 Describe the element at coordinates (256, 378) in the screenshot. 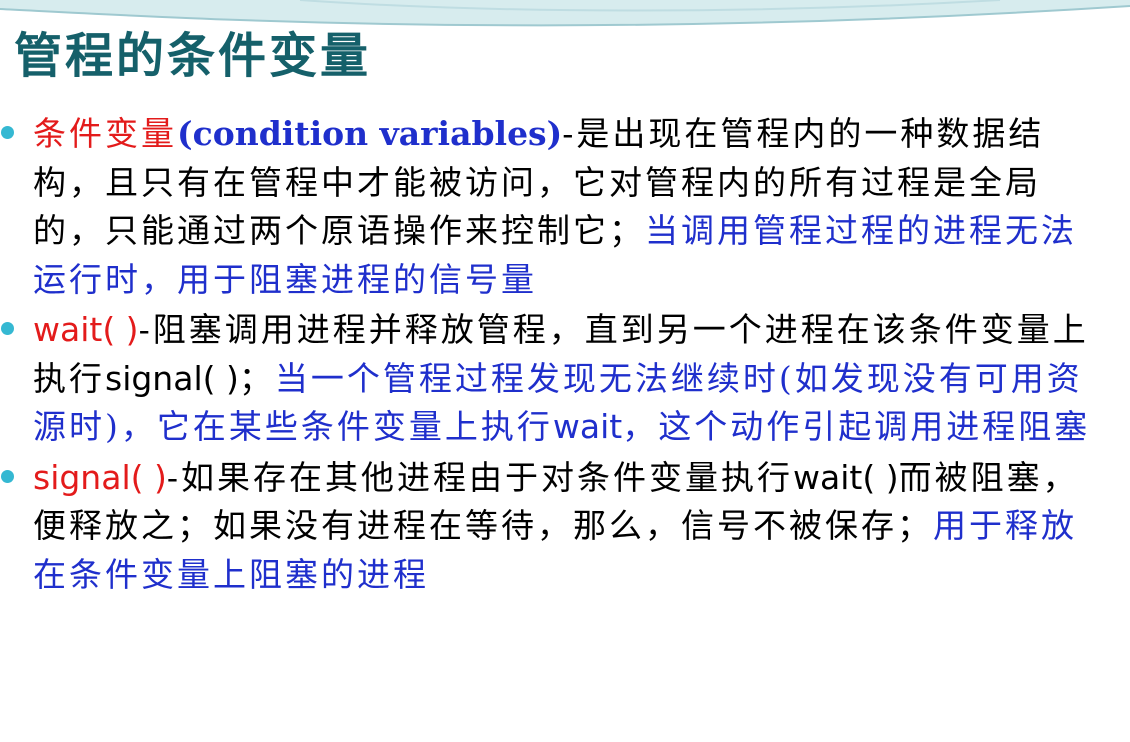

I see `definition-text-end: ；` at that location.